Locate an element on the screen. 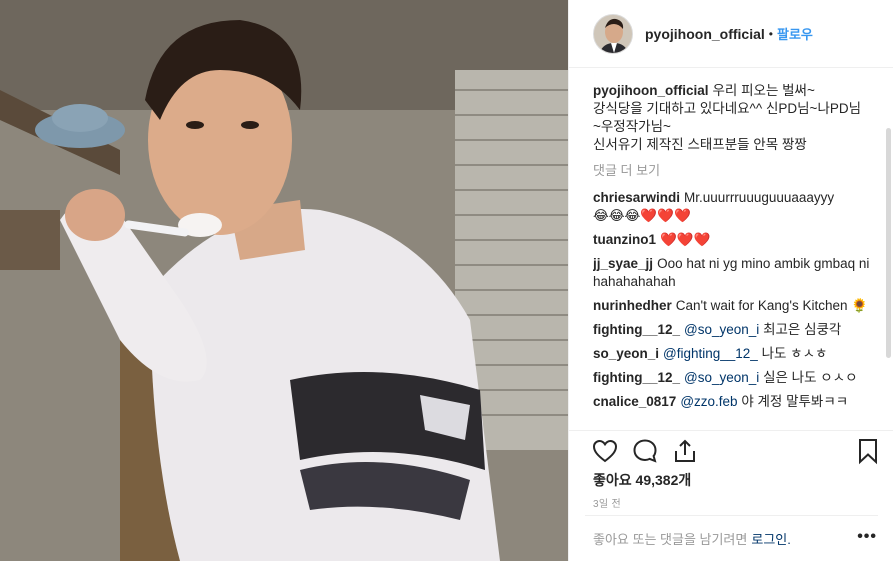  comment-icon is located at coordinates (645, 451).